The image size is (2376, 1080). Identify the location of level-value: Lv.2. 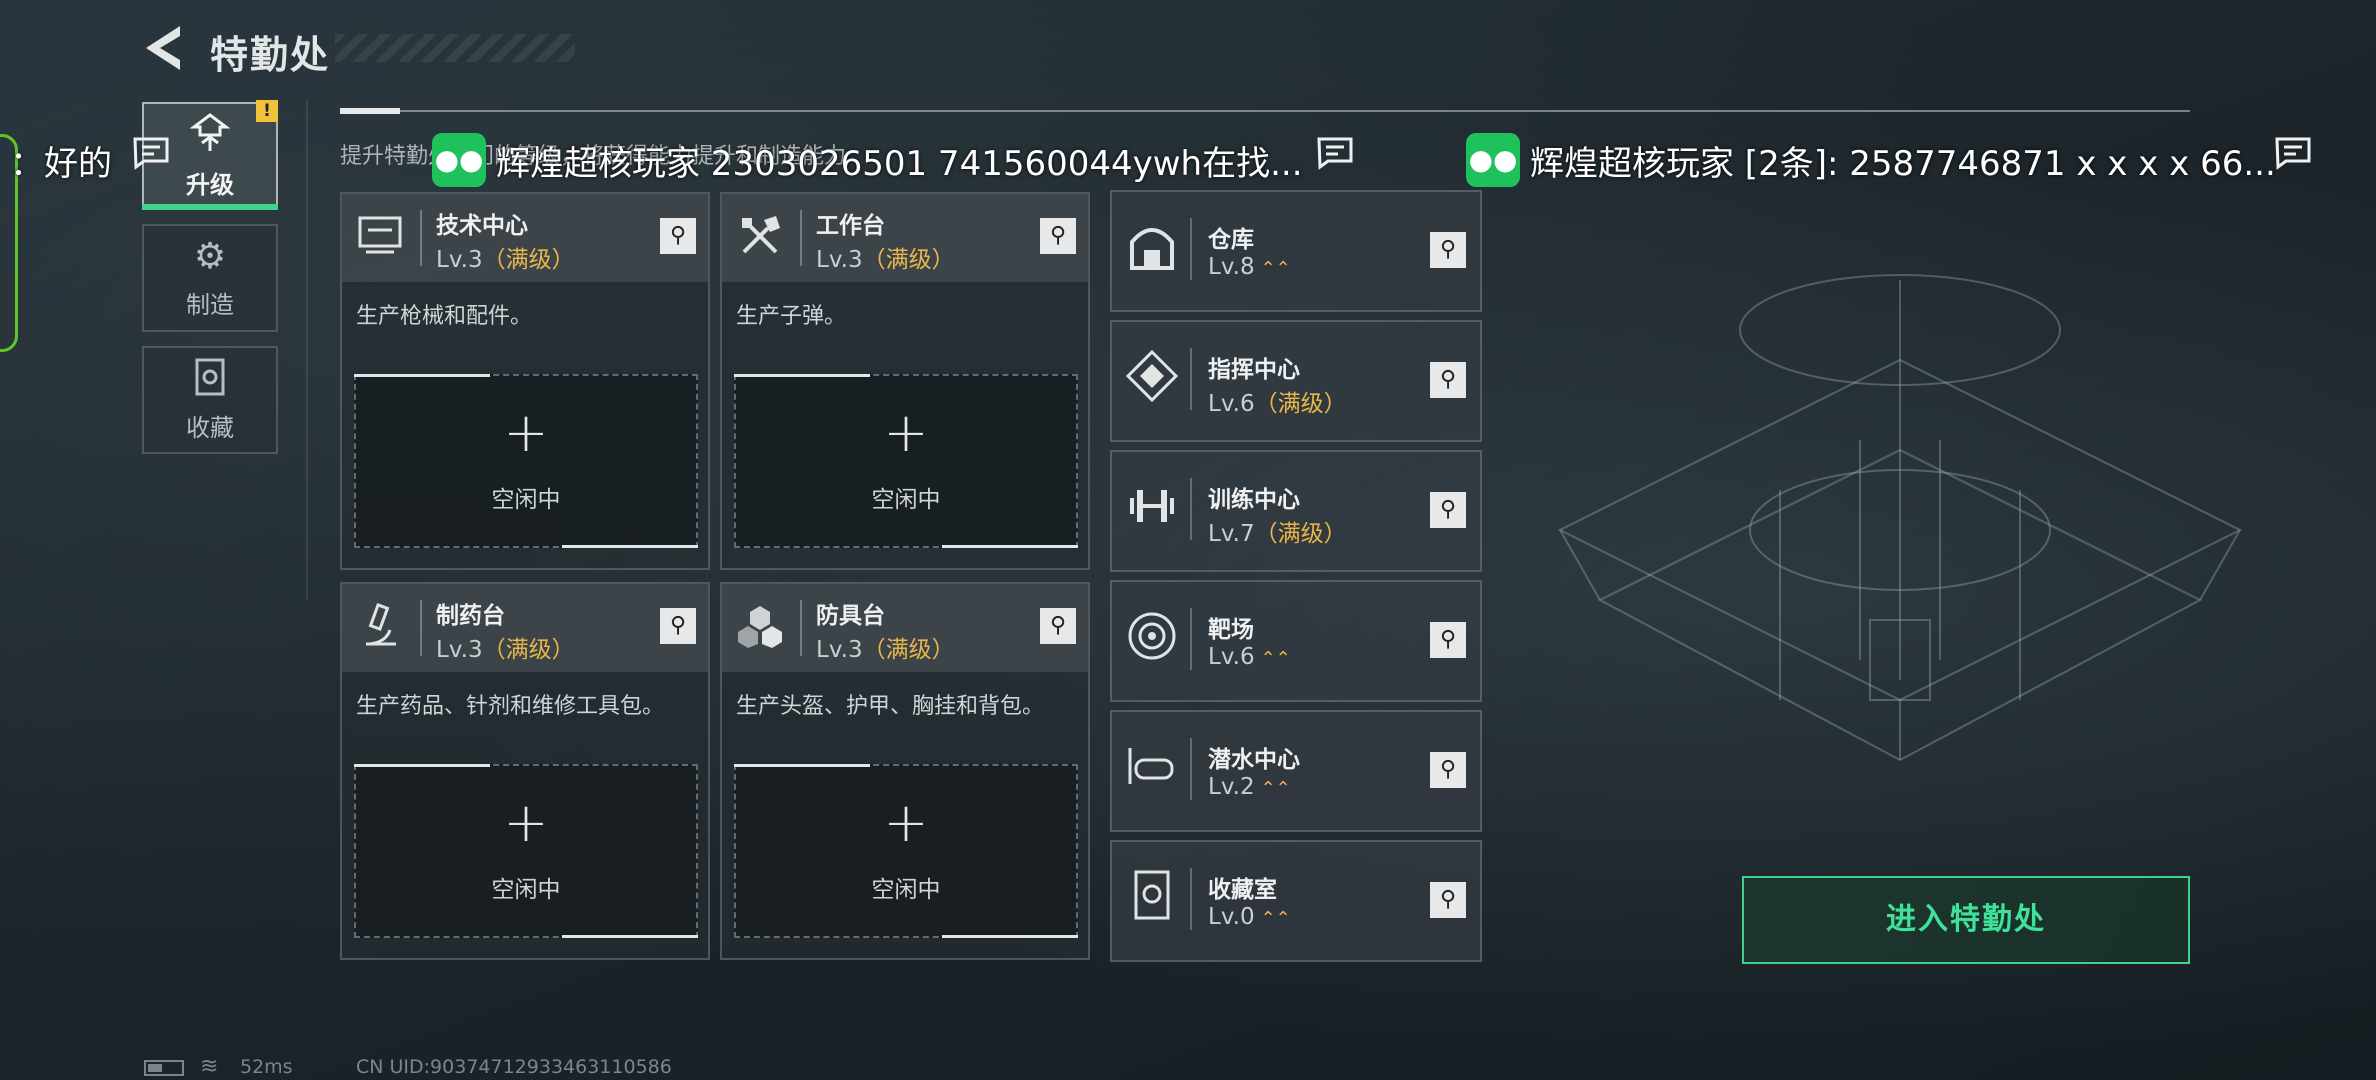
(1231, 787).